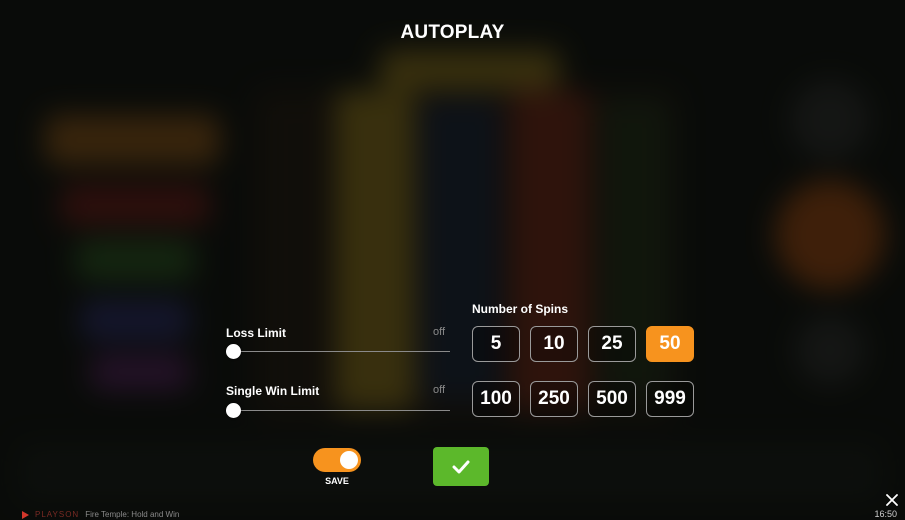  I want to click on single-win-limit-label: Single Win Limit, so click(273, 391).